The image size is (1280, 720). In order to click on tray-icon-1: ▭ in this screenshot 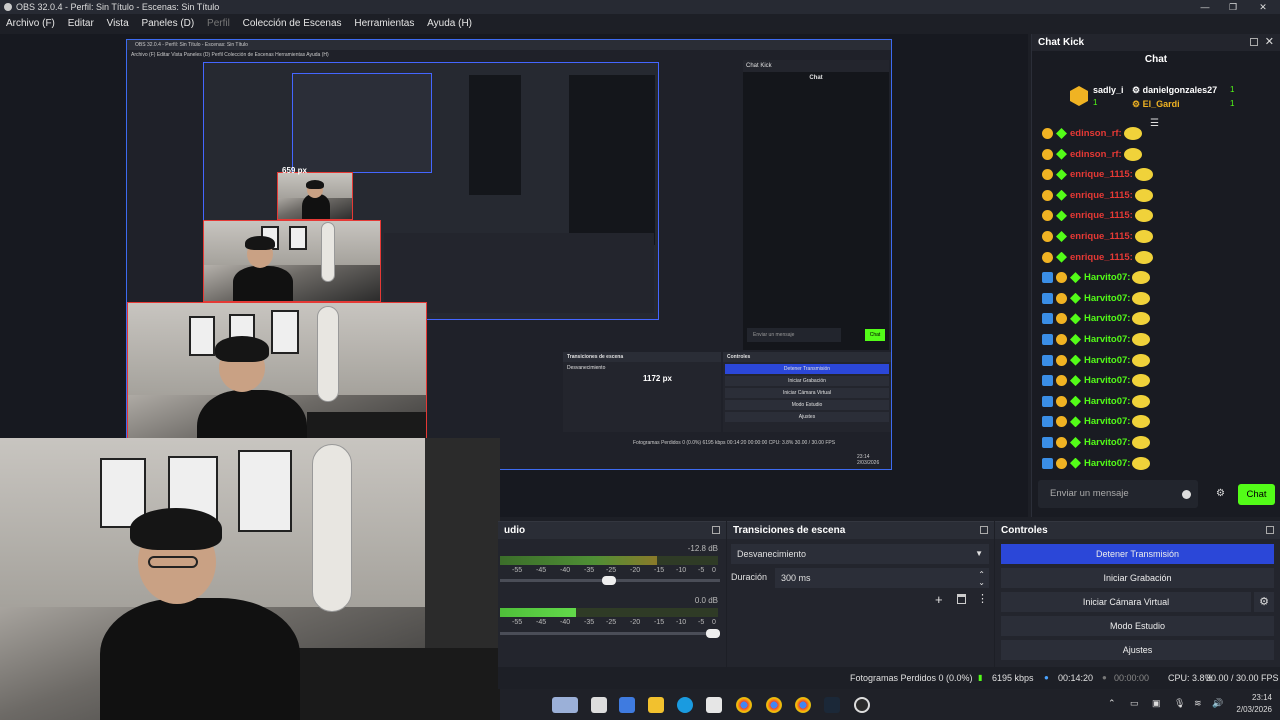, I will do `click(1134, 703)`.